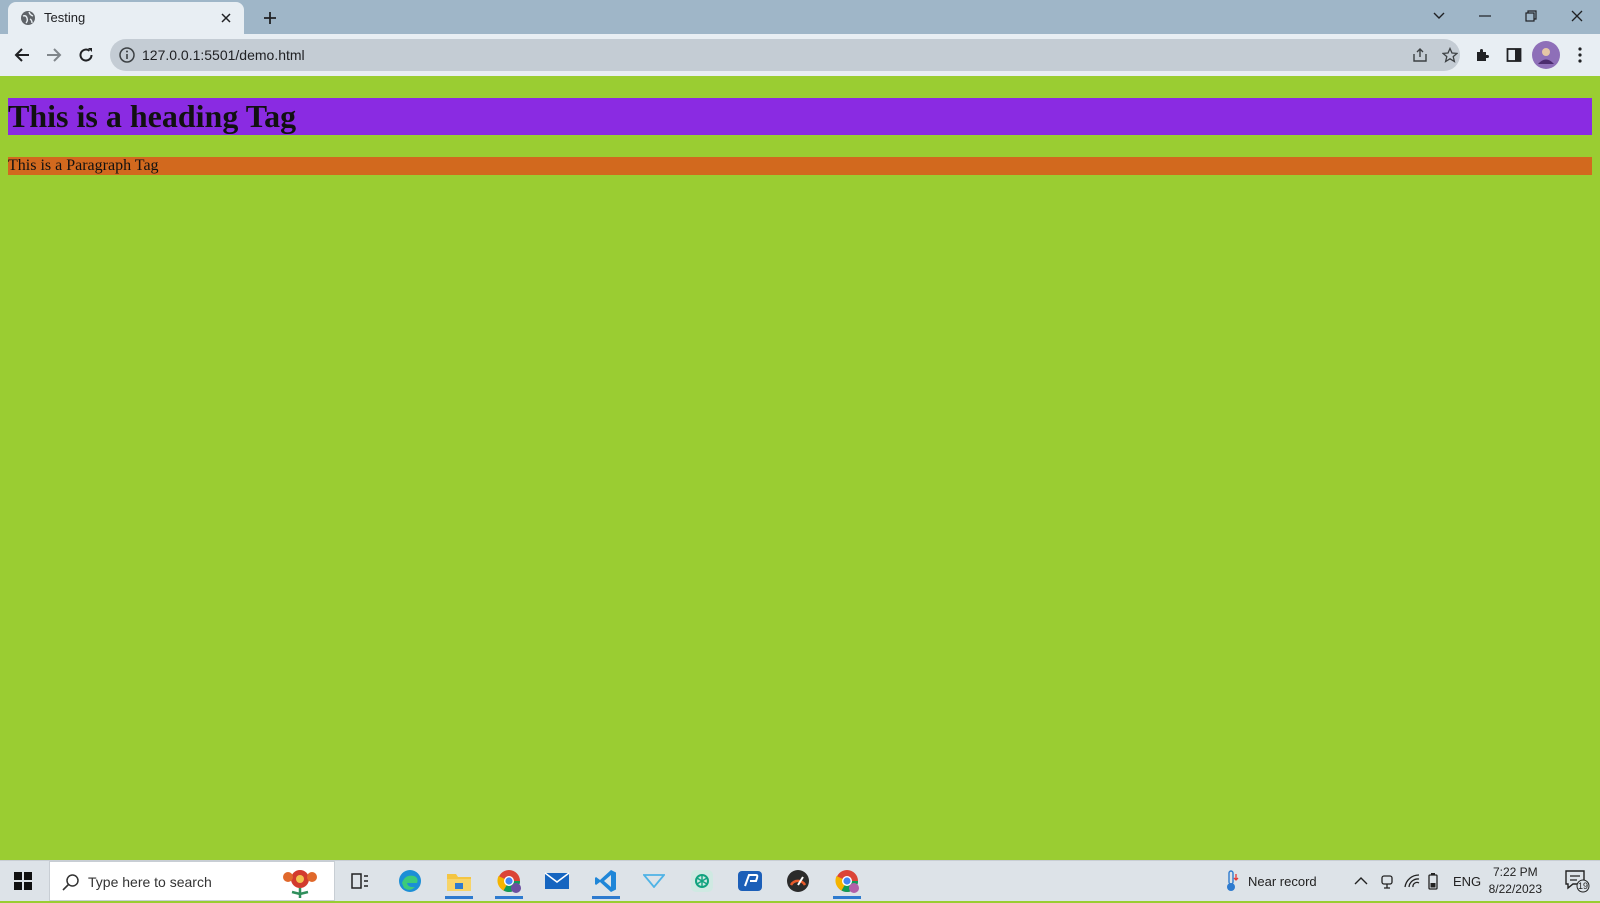 The image size is (1600, 903). What do you see at coordinates (1450, 55) in the screenshot?
I see `star-icon` at bounding box center [1450, 55].